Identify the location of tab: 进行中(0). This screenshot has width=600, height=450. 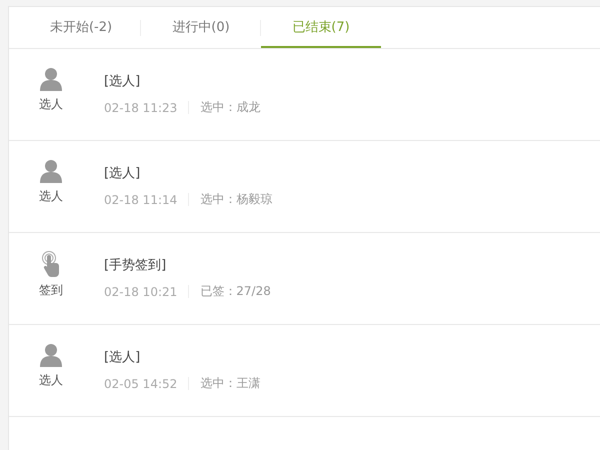
(201, 27).